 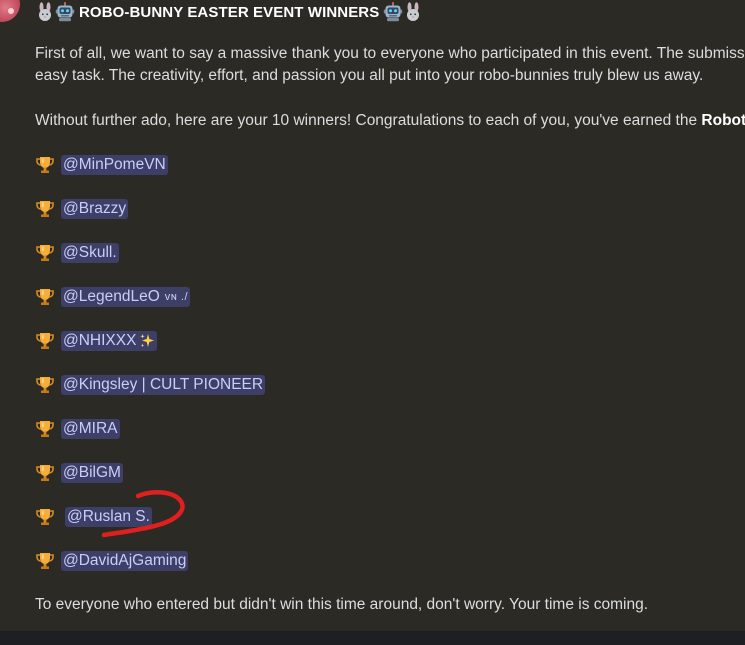 What do you see at coordinates (147, 341) in the screenshot?
I see `sparkles-icon` at bounding box center [147, 341].